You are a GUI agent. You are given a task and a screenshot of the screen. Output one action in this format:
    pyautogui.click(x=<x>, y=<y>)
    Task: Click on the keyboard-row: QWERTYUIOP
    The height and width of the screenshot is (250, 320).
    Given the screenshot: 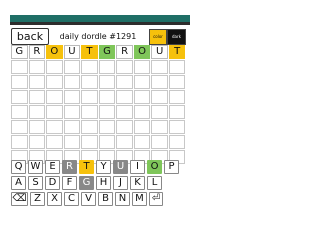 What is the action you would take?
    pyautogui.click(x=100, y=167)
    